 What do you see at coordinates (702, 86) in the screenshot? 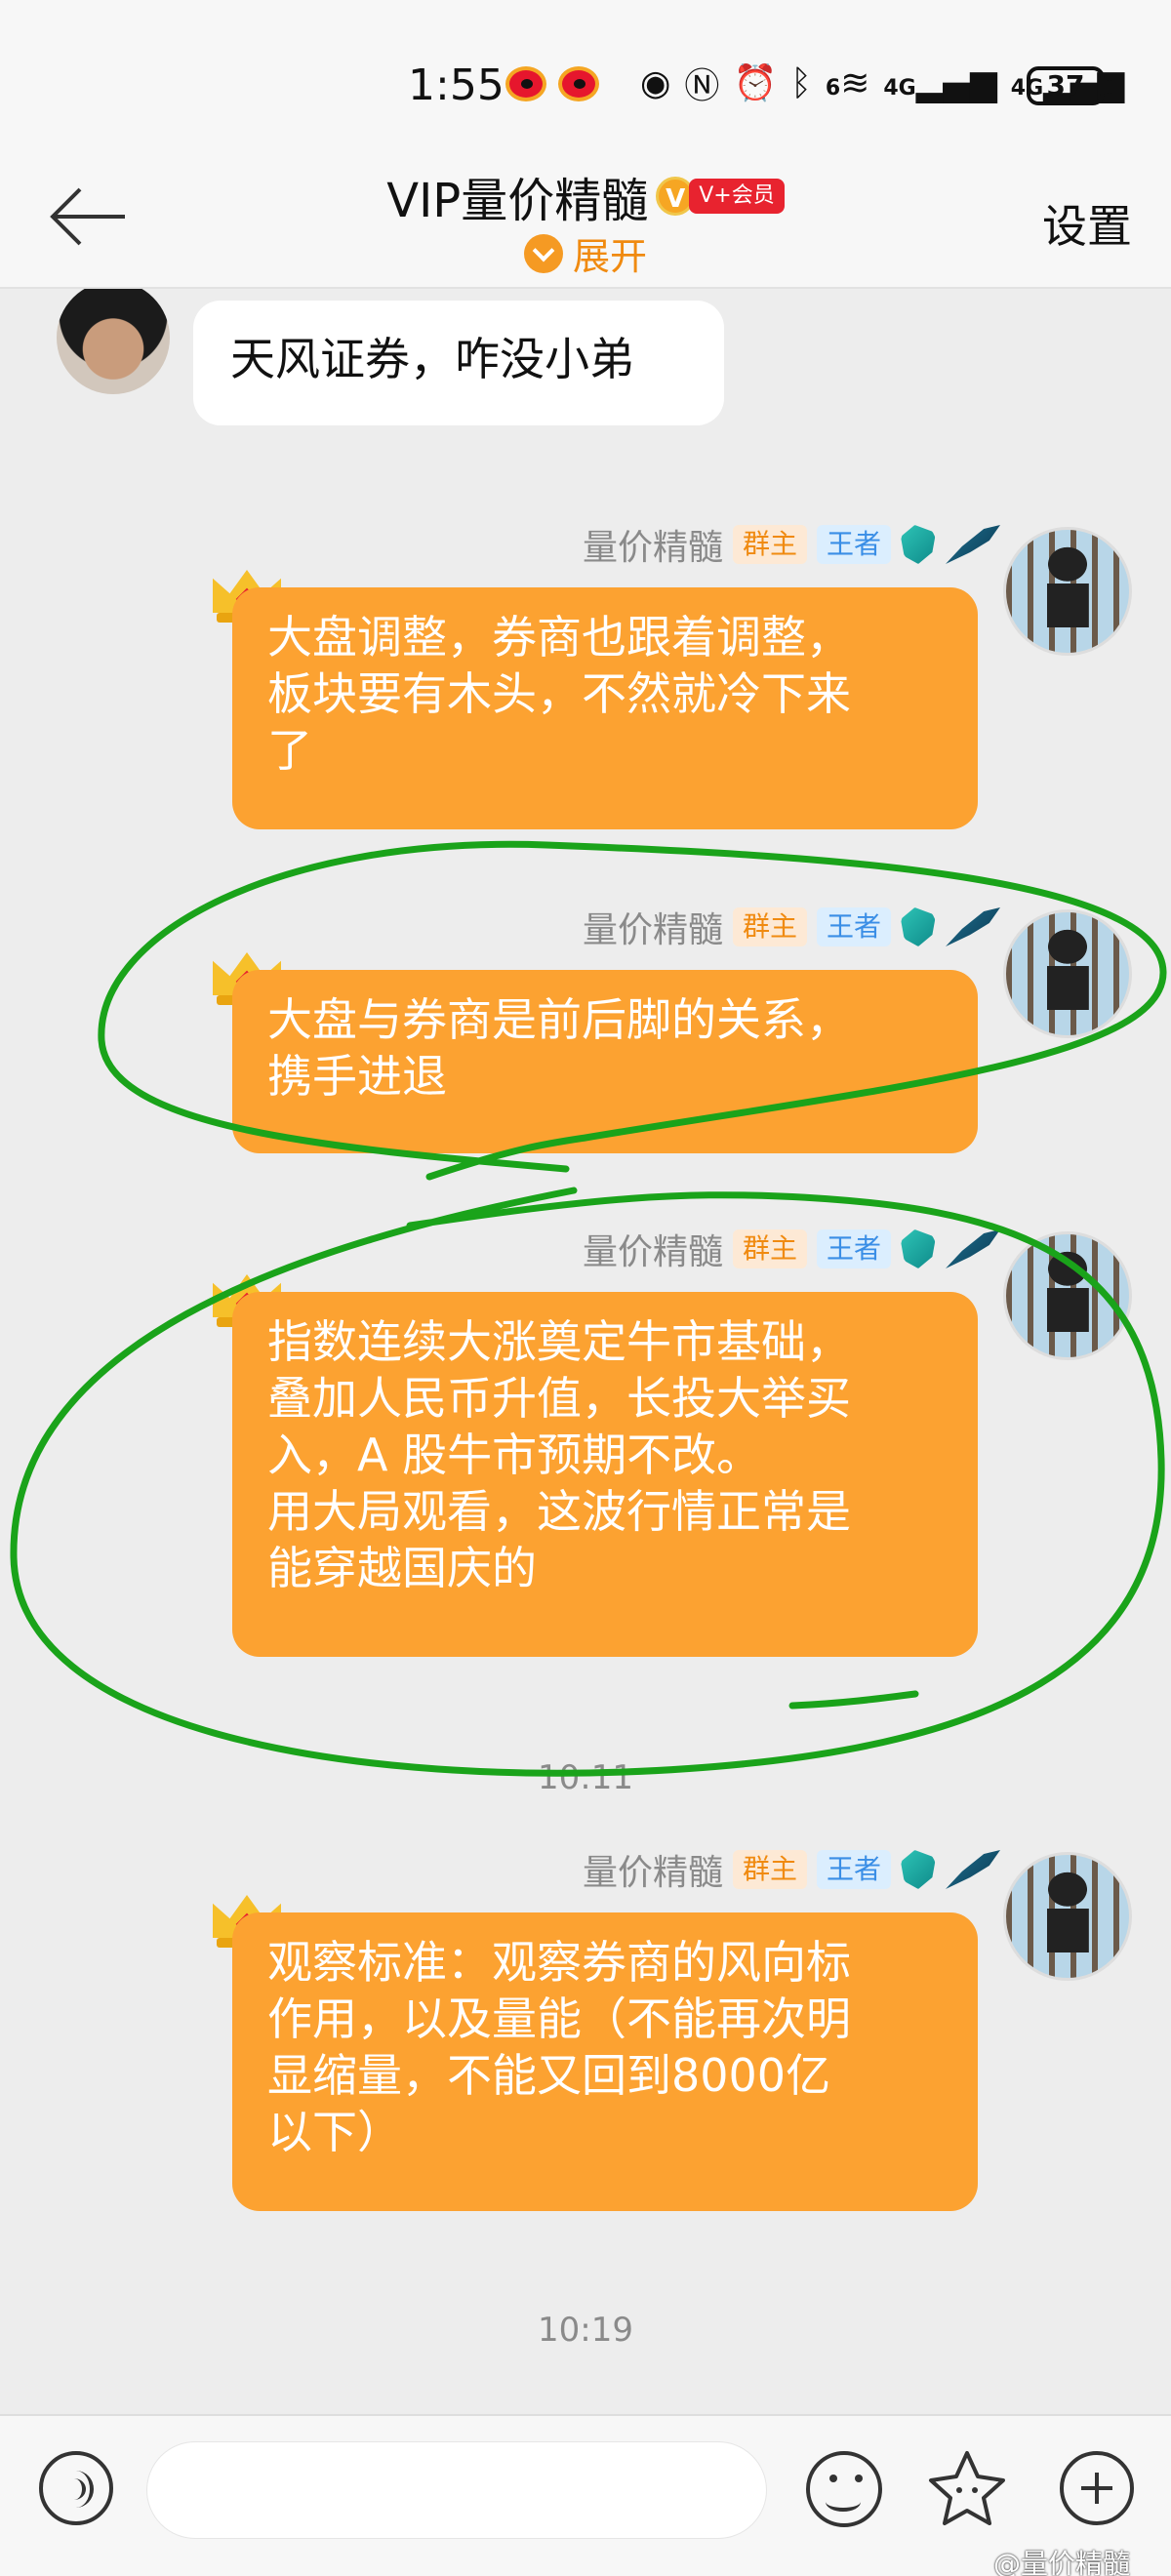
I see `nfc-icon: Ⓝ` at bounding box center [702, 86].